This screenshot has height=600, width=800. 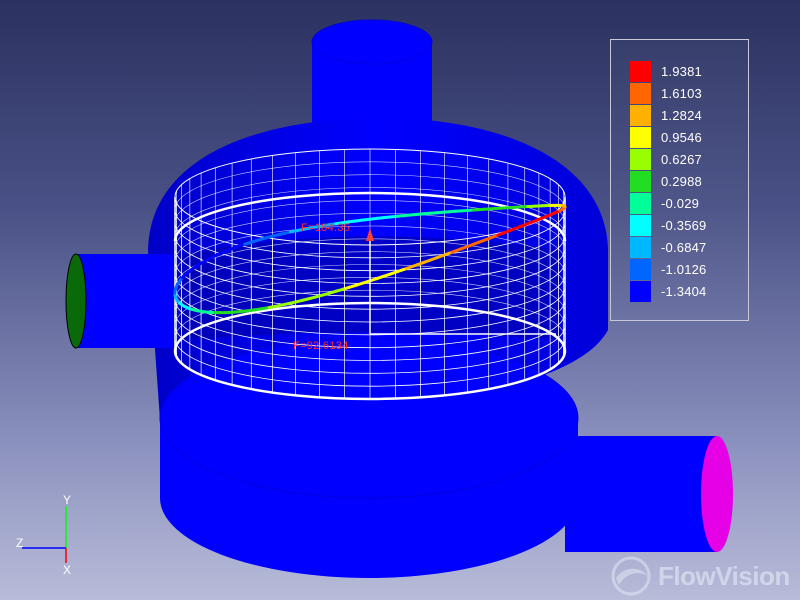 What do you see at coordinates (724, 575) in the screenshot?
I see `watermark-text: FlowVision` at bounding box center [724, 575].